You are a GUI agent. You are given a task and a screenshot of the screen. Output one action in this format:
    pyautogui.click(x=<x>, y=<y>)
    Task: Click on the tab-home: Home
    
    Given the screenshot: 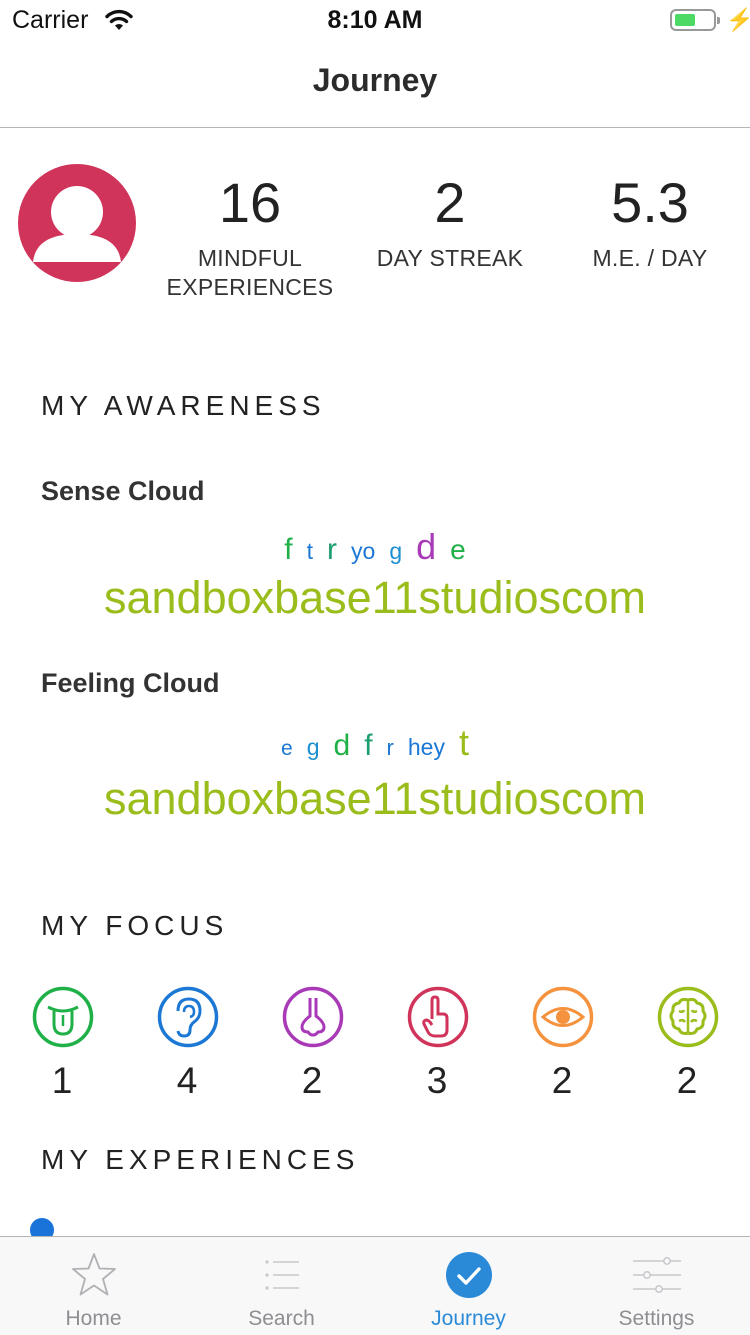 What is the action you would take?
    pyautogui.click(x=93, y=1286)
    